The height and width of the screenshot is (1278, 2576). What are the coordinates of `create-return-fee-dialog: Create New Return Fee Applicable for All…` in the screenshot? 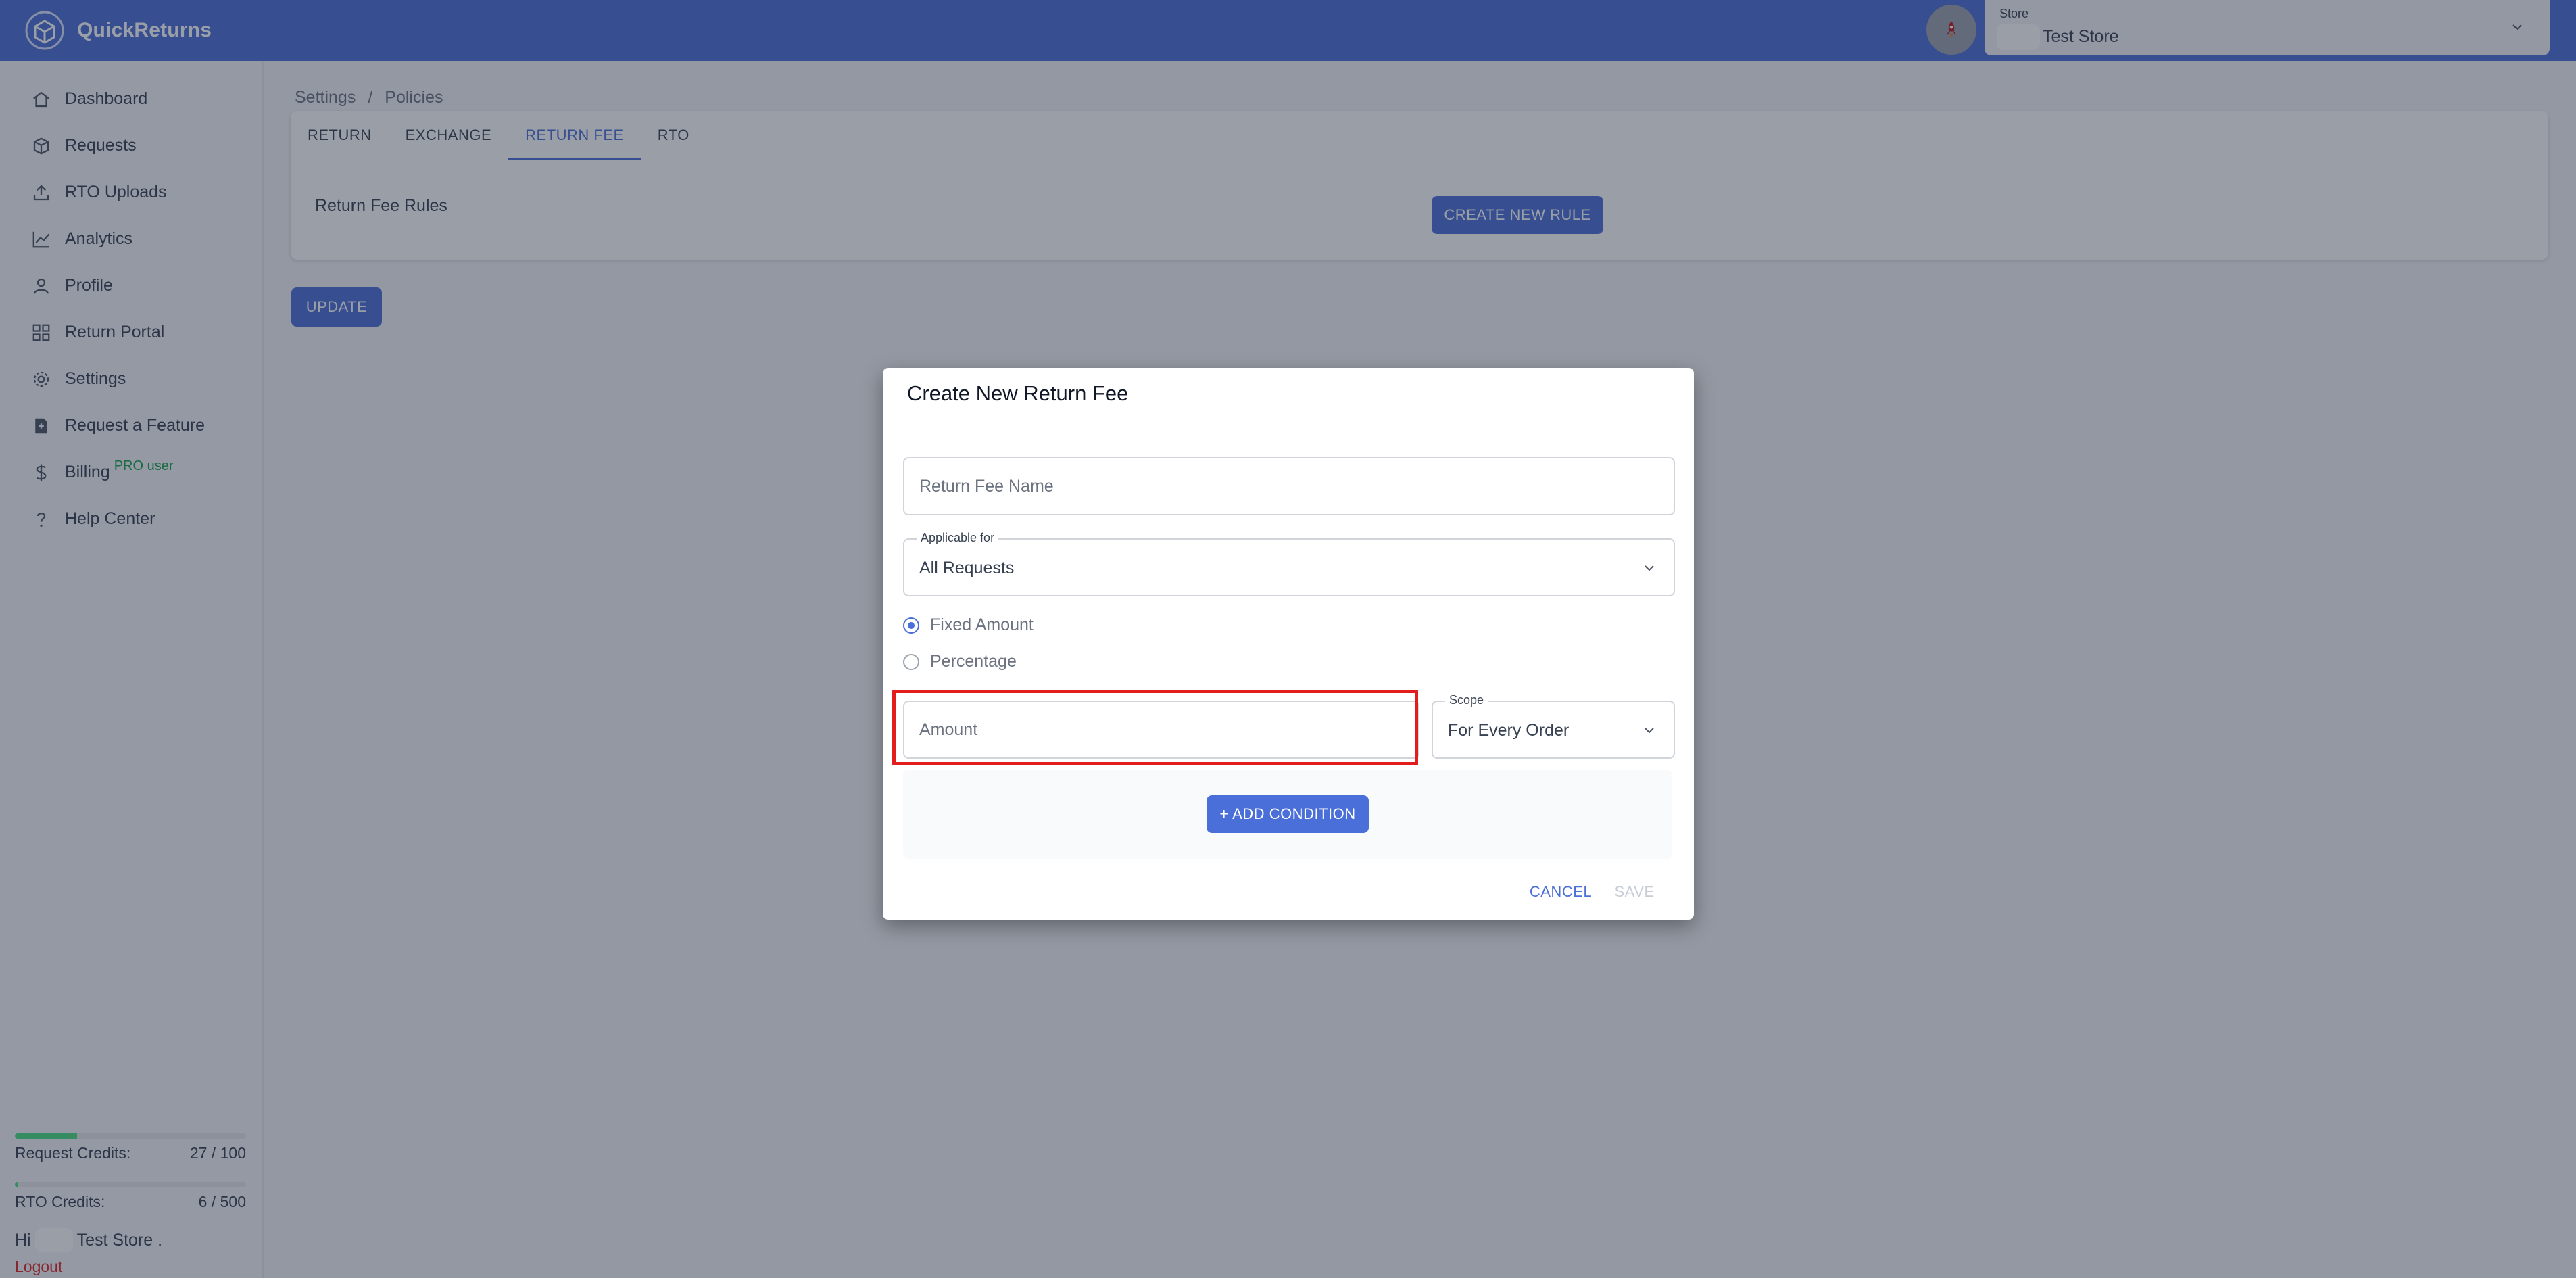 It's located at (1288, 644).